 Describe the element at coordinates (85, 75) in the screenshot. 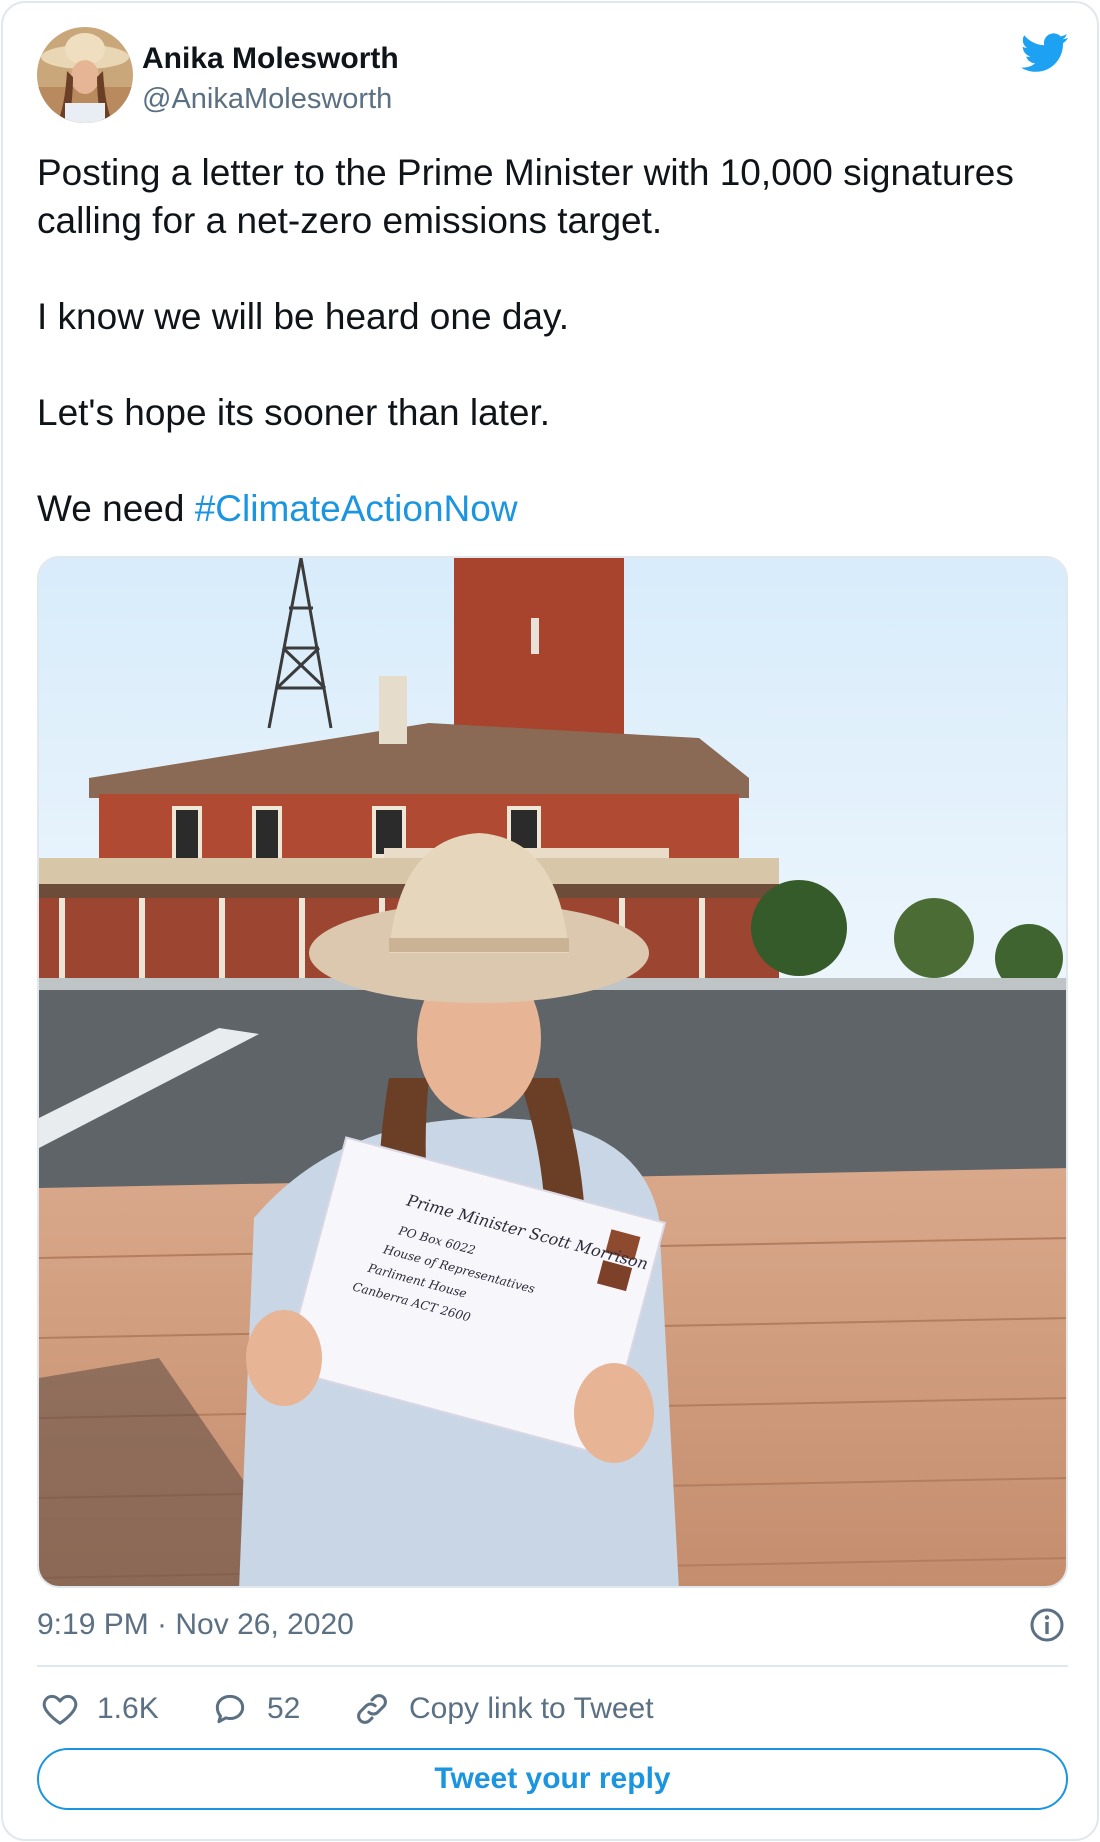

I see `avatar` at that location.